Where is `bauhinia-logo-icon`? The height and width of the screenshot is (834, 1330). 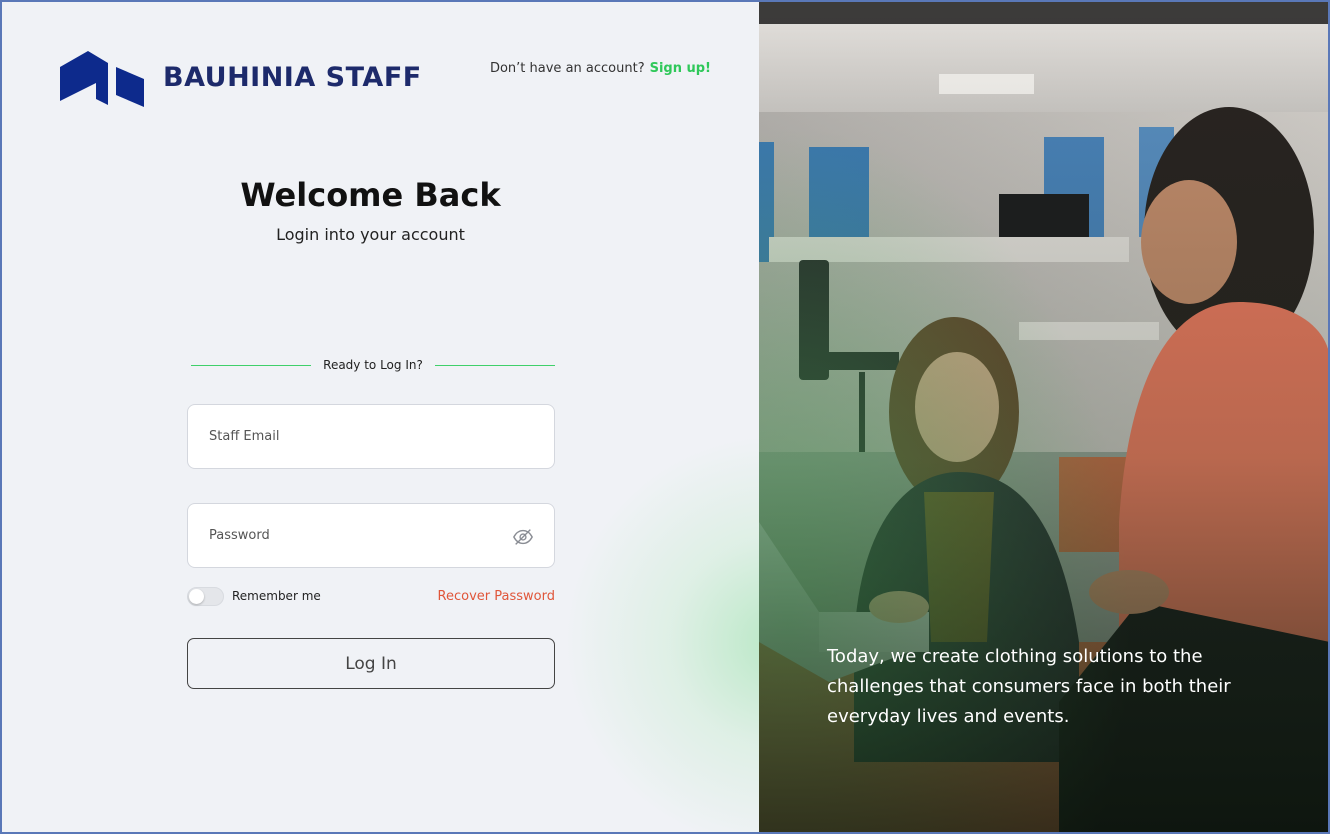
bauhinia-logo-icon is located at coordinates (102, 79).